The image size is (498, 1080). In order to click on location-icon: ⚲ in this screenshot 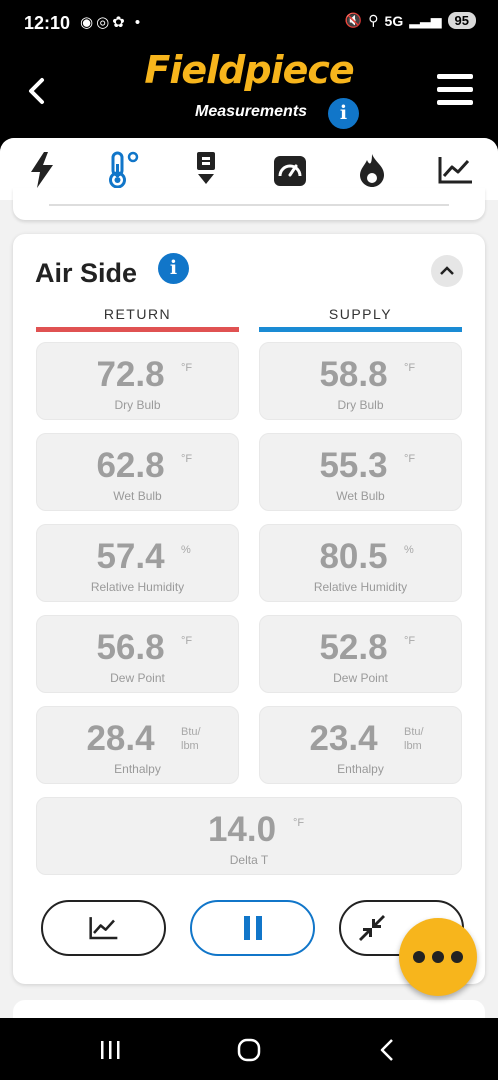, I will do `click(373, 20)`.